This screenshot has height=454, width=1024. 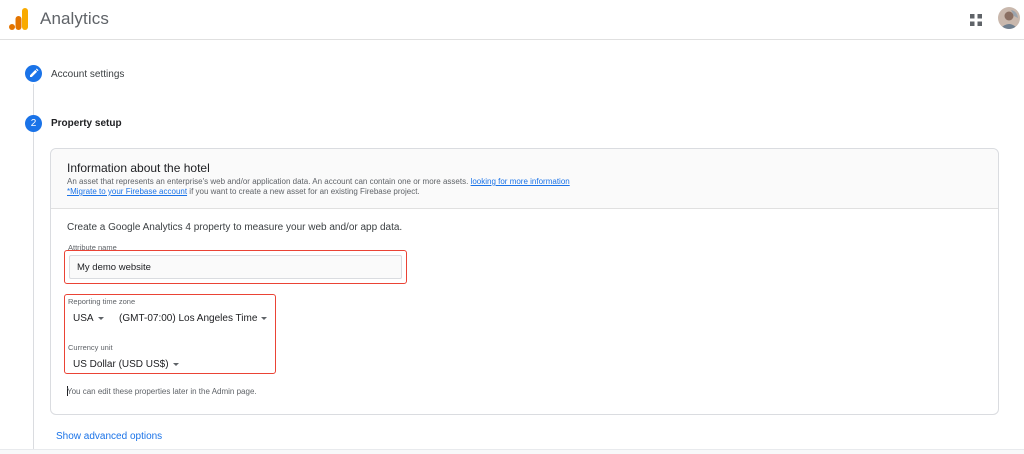 I want to click on attribute-name-highlight, so click(x=235, y=267).